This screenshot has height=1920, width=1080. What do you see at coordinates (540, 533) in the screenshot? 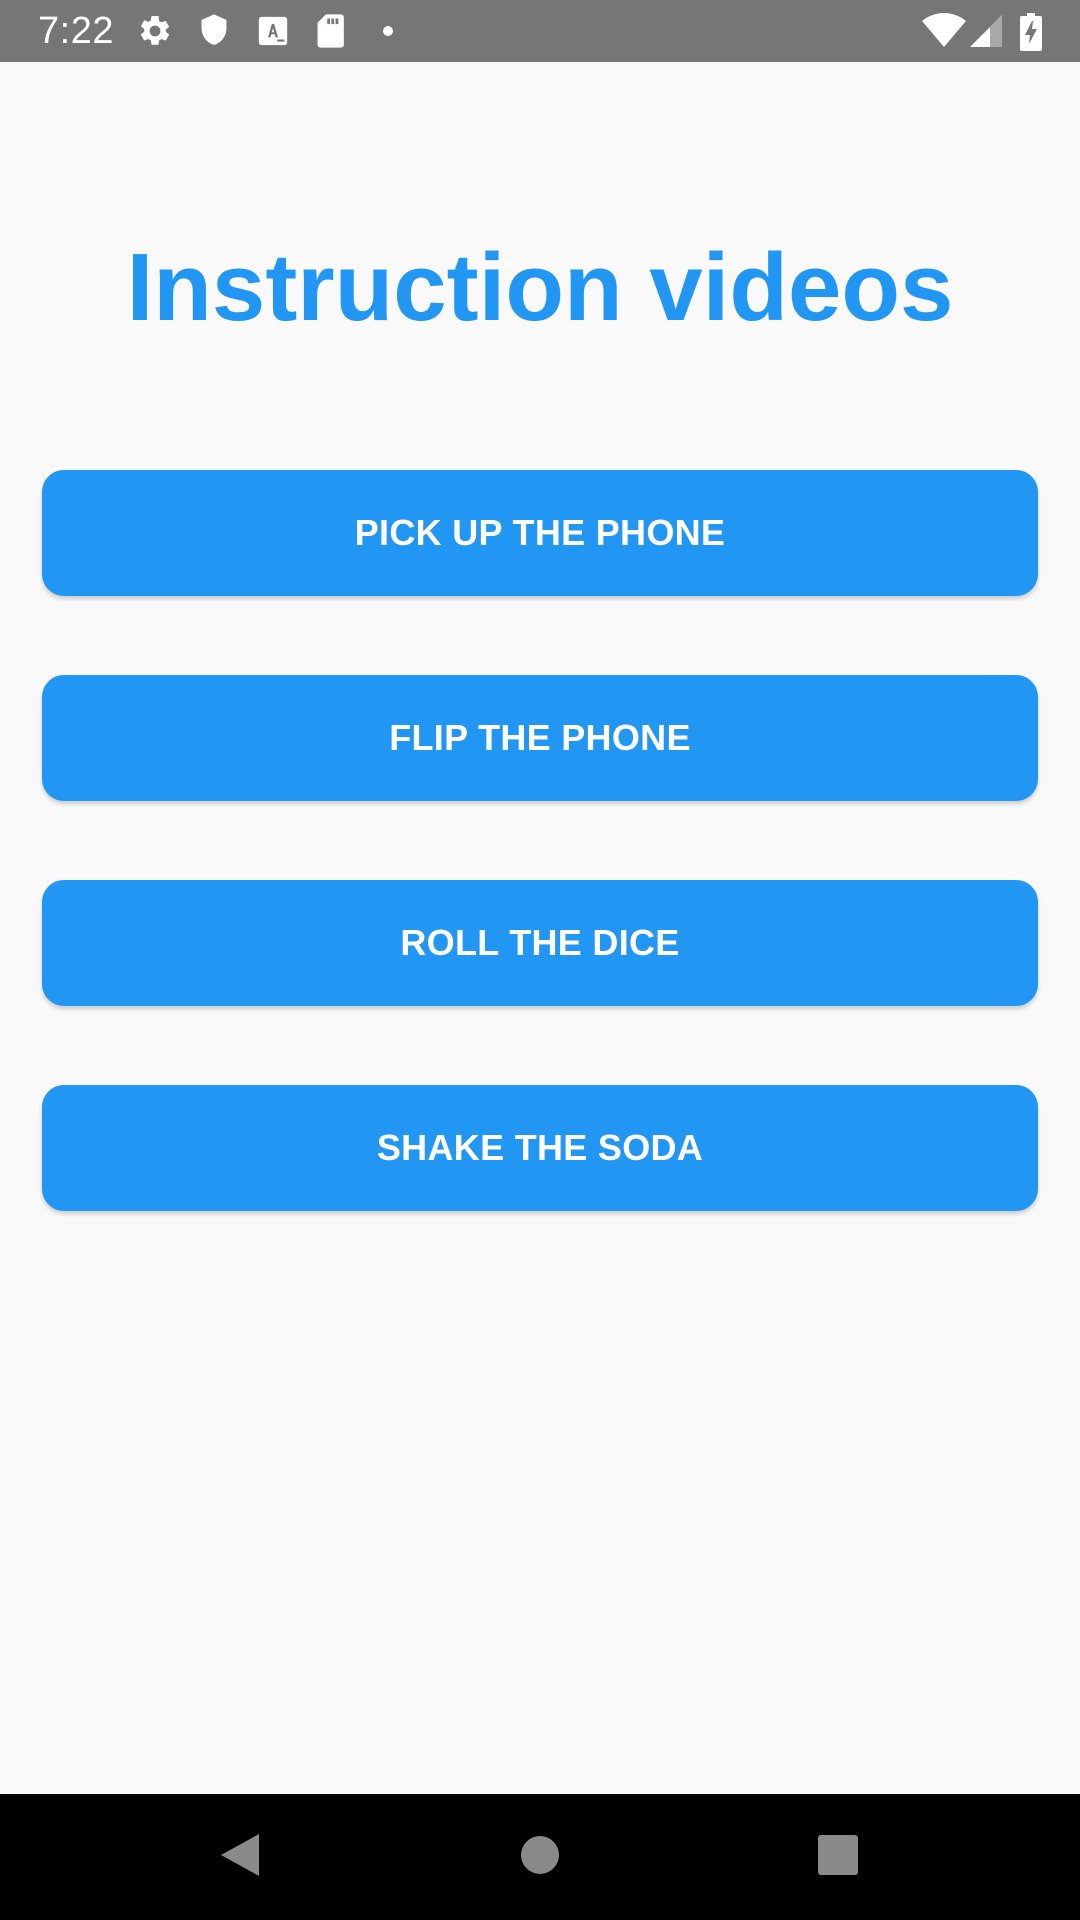
I see `pick-up-the-phone-button: PICK UP THE PHONE` at bounding box center [540, 533].